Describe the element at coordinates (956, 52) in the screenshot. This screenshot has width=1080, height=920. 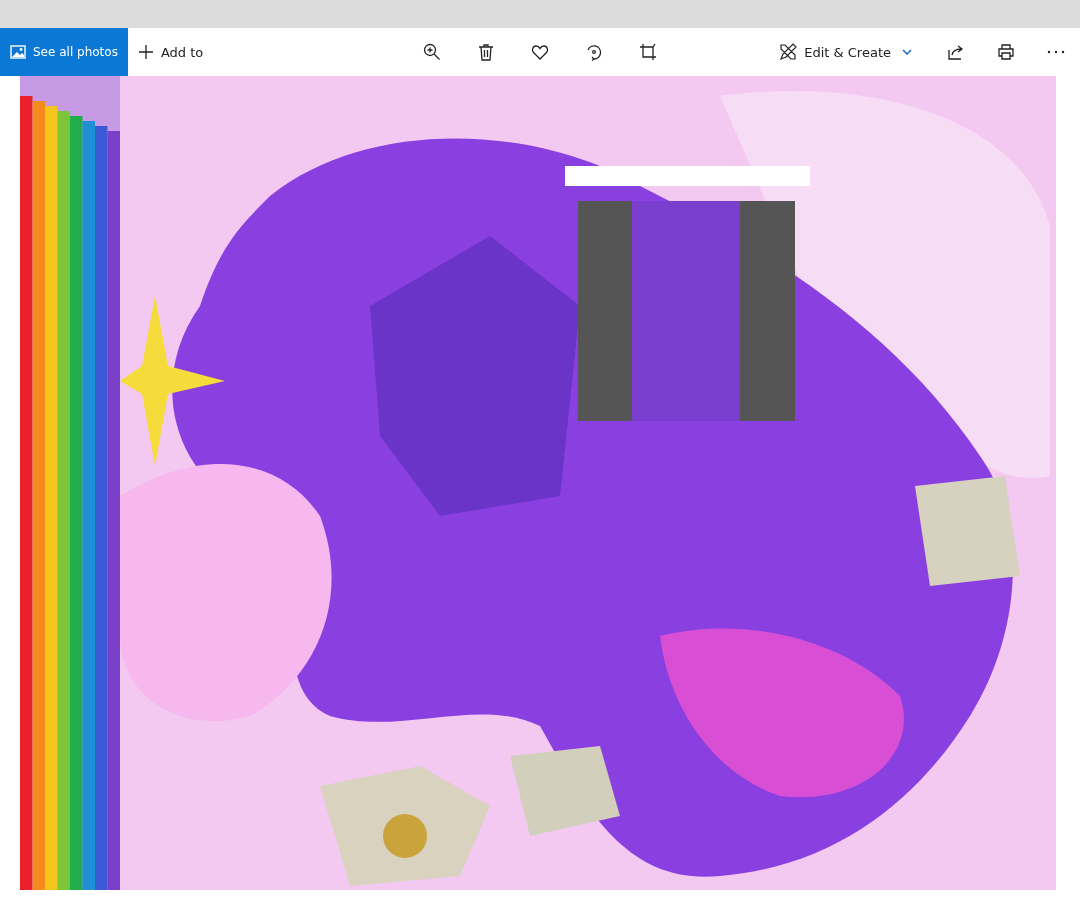
I see `share-icon` at that location.